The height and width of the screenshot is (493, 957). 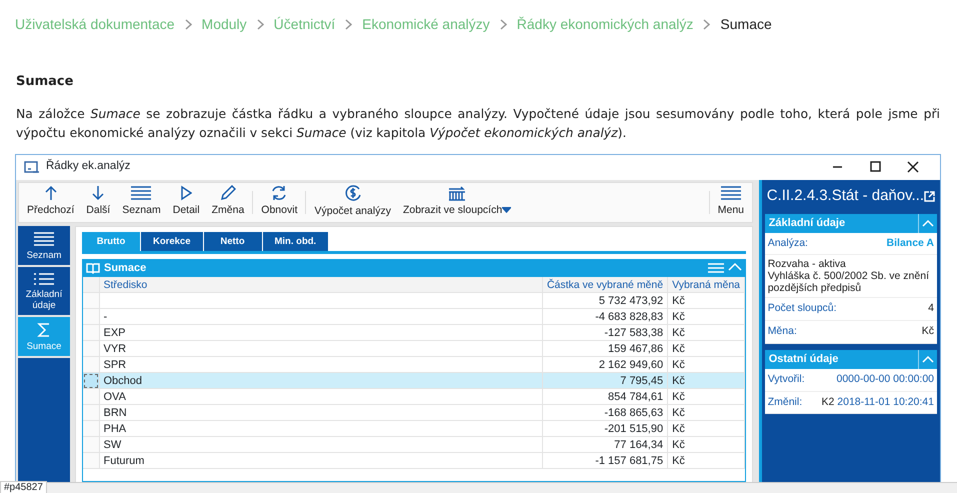 I want to click on menu-button: Menu, so click(x=731, y=202).